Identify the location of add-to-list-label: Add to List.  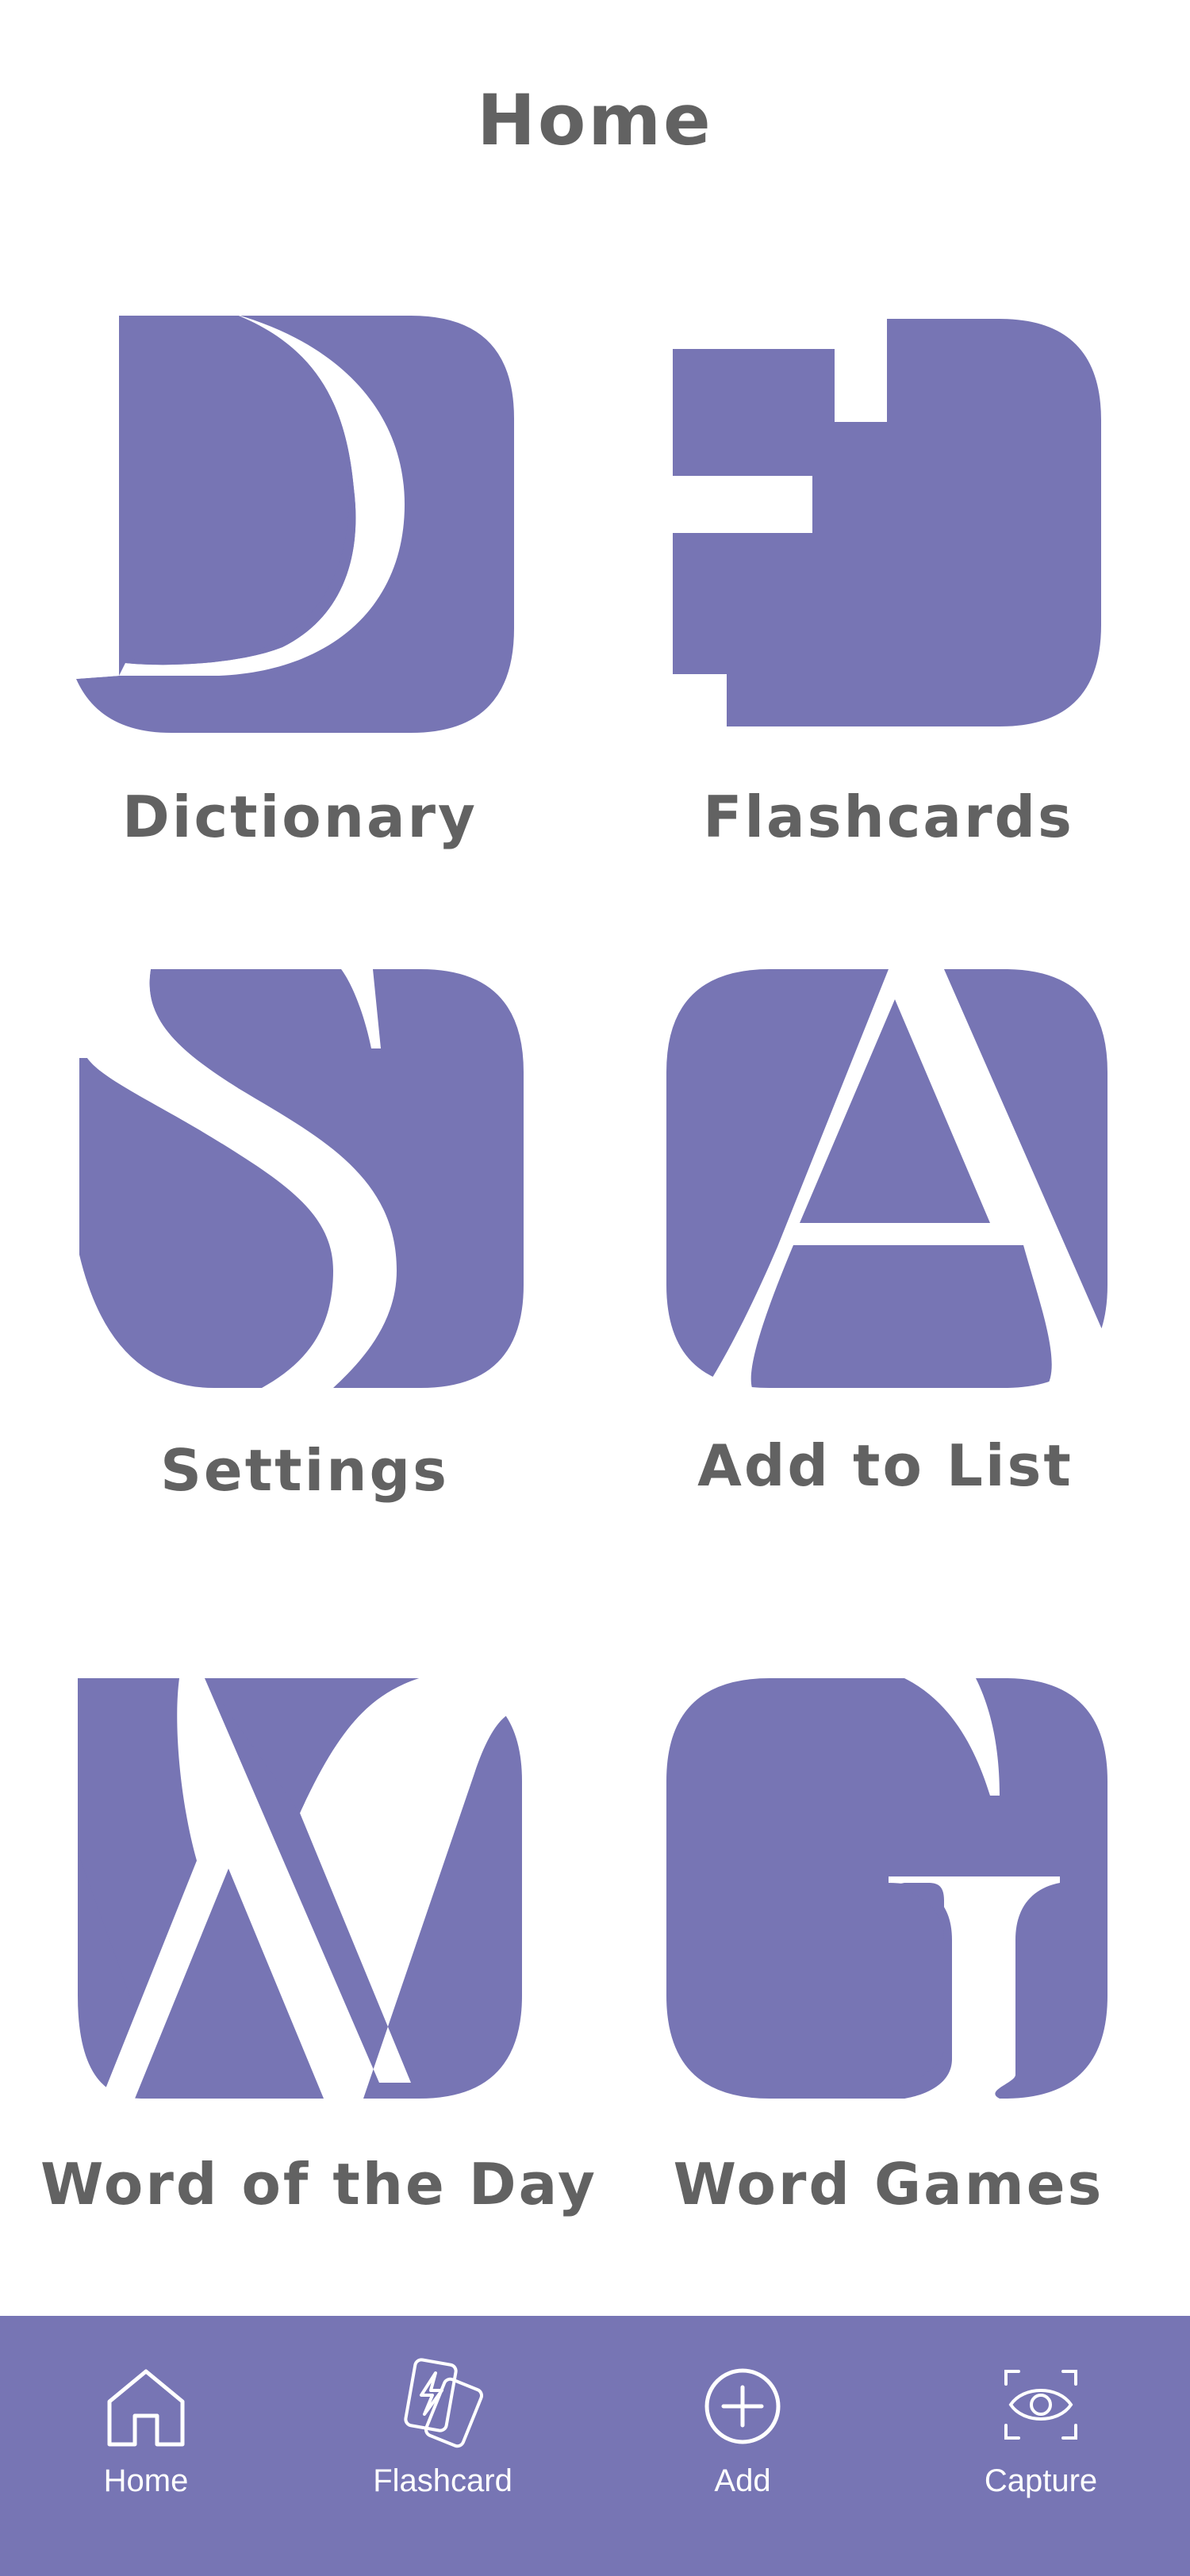
(885, 1465).